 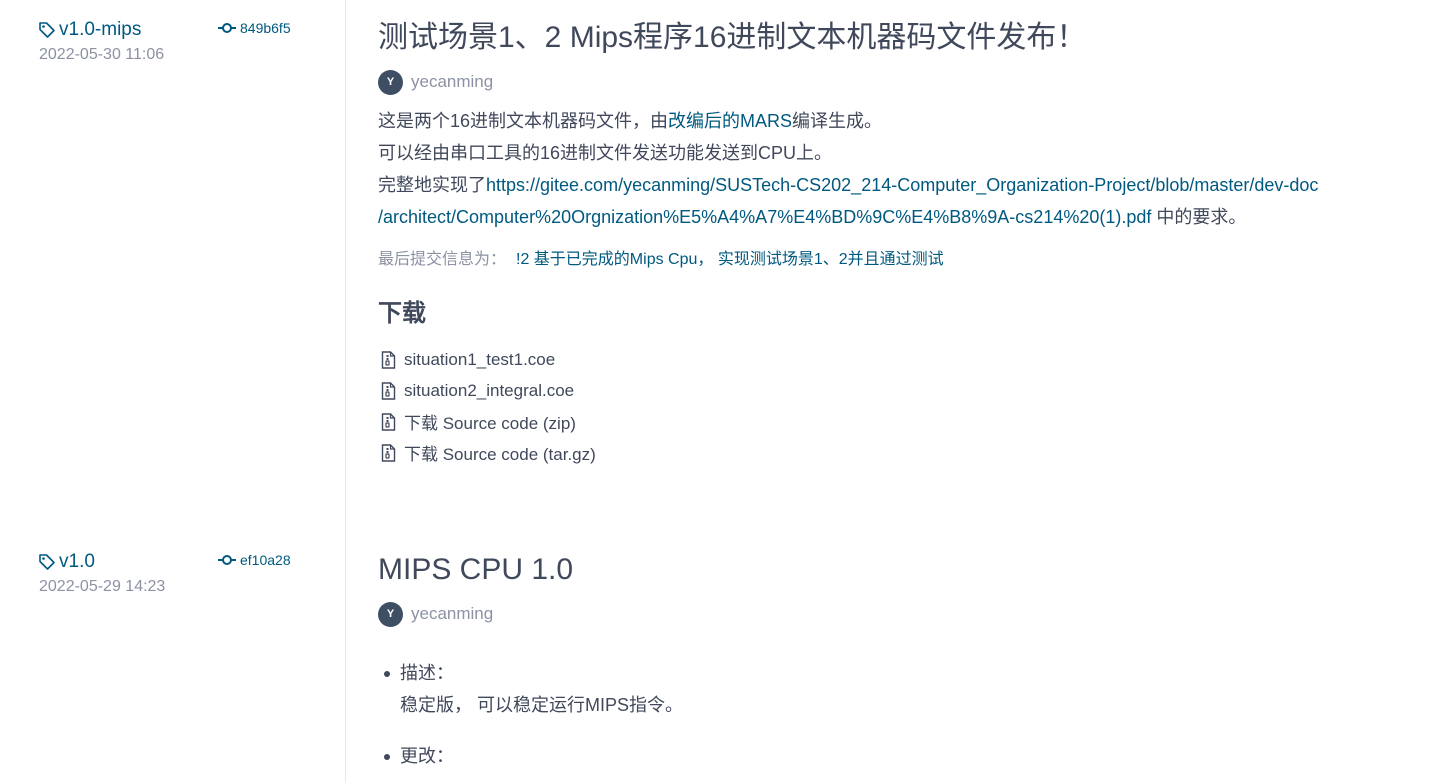 I want to click on desc-text: 编译生成。, so click(x=837, y=121).